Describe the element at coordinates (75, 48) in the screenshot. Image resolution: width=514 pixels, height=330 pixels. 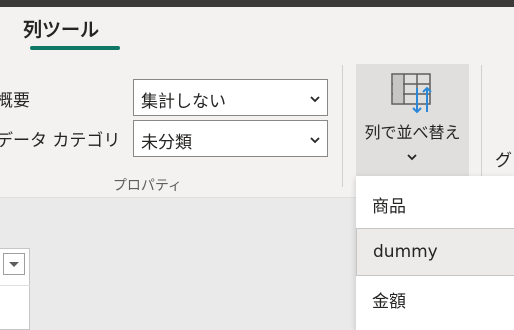
I see `active-tab-indicator` at that location.